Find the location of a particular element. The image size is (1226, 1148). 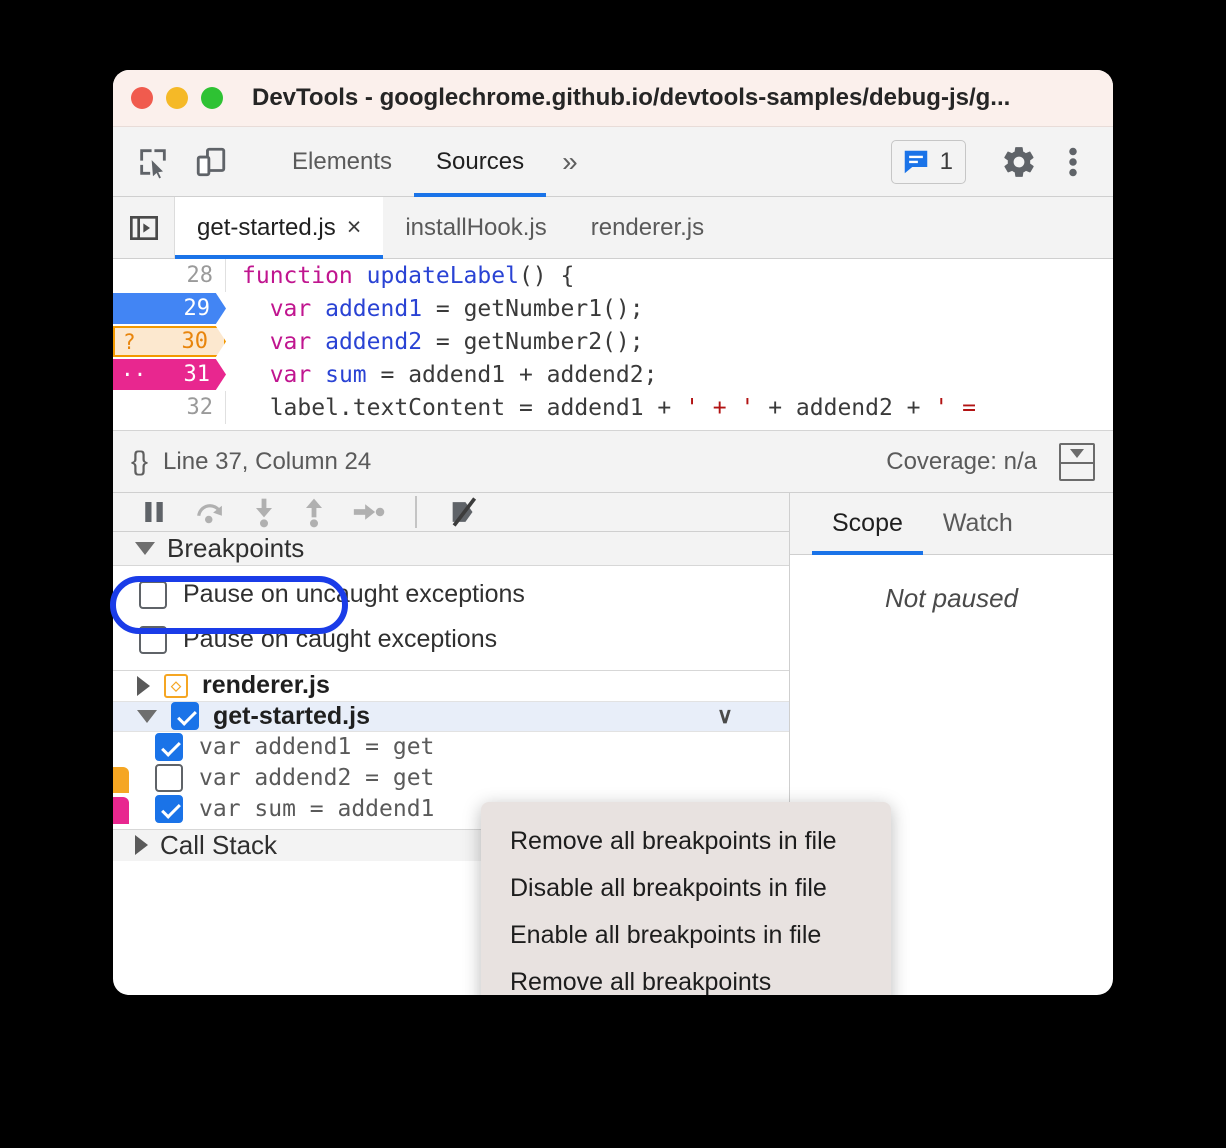

code-token: addend2 is located at coordinates (374, 341).